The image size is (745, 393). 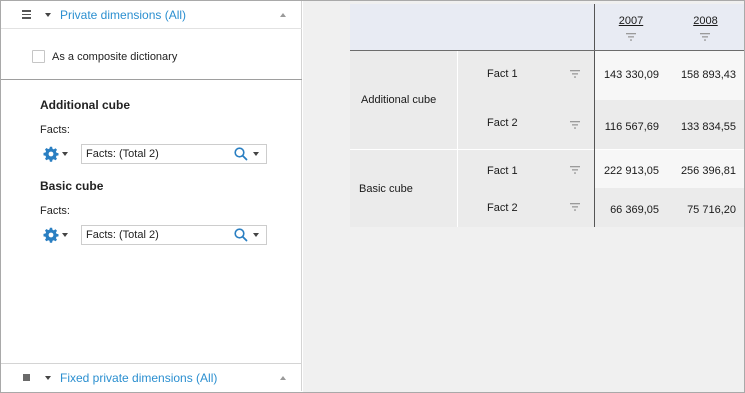 I want to click on table-cell-value: 256 396,81, so click(x=705, y=169).